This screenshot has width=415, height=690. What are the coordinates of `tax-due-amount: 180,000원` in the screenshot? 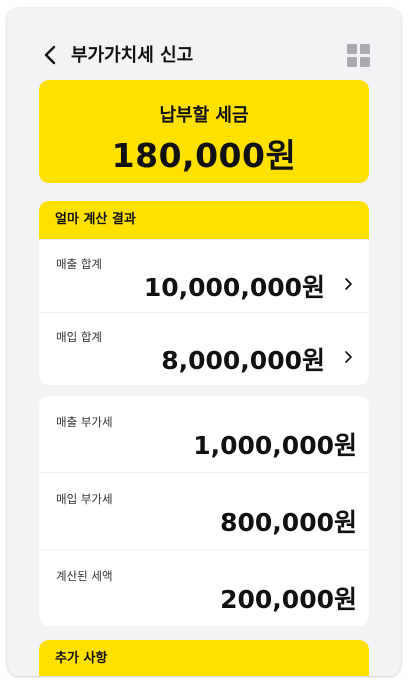 It's located at (204, 155).